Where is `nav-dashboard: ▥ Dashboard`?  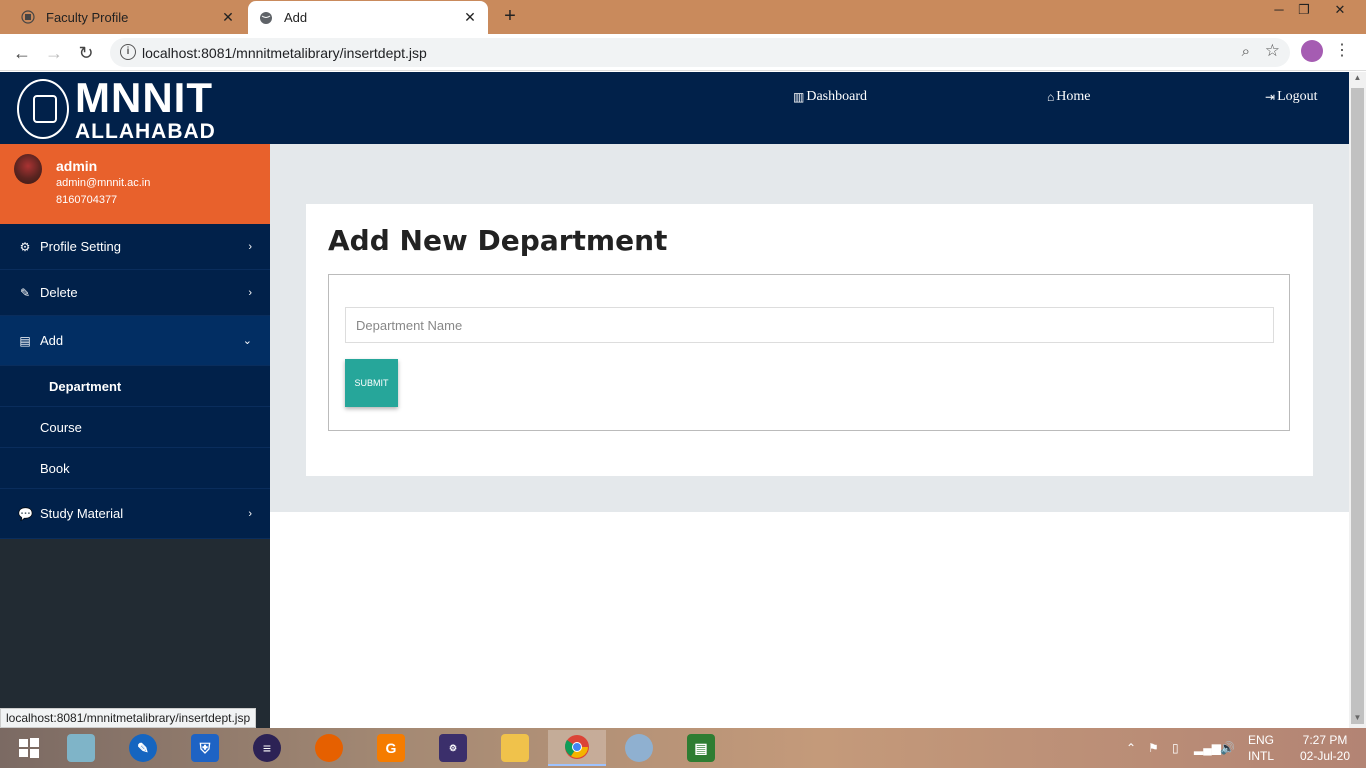
nav-dashboard: ▥ Dashboard is located at coordinates (830, 97).